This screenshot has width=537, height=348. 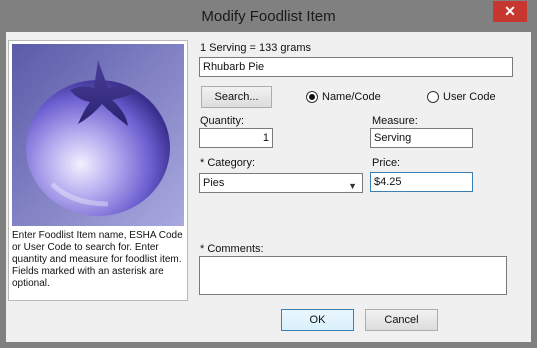 What do you see at coordinates (386, 163) in the screenshot?
I see `price-label: Price:` at bounding box center [386, 163].